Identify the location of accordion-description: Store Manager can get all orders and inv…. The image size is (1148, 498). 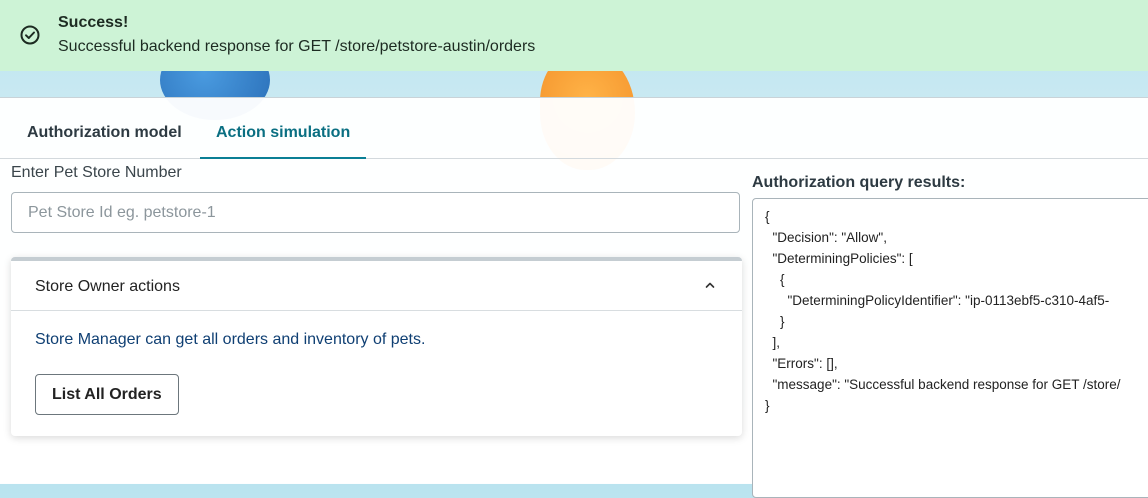
(230, 339).